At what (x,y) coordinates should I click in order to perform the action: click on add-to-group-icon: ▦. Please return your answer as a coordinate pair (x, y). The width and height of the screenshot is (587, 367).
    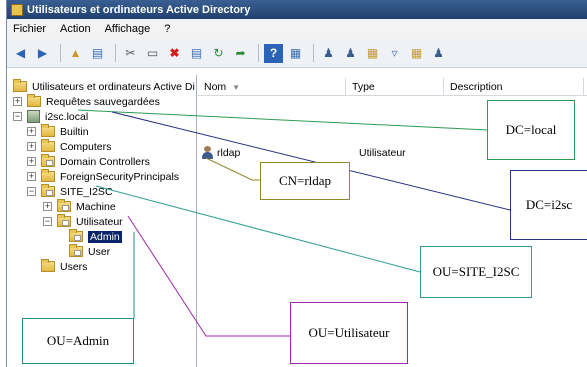
    Looking at the image, I should click on (416, 53).